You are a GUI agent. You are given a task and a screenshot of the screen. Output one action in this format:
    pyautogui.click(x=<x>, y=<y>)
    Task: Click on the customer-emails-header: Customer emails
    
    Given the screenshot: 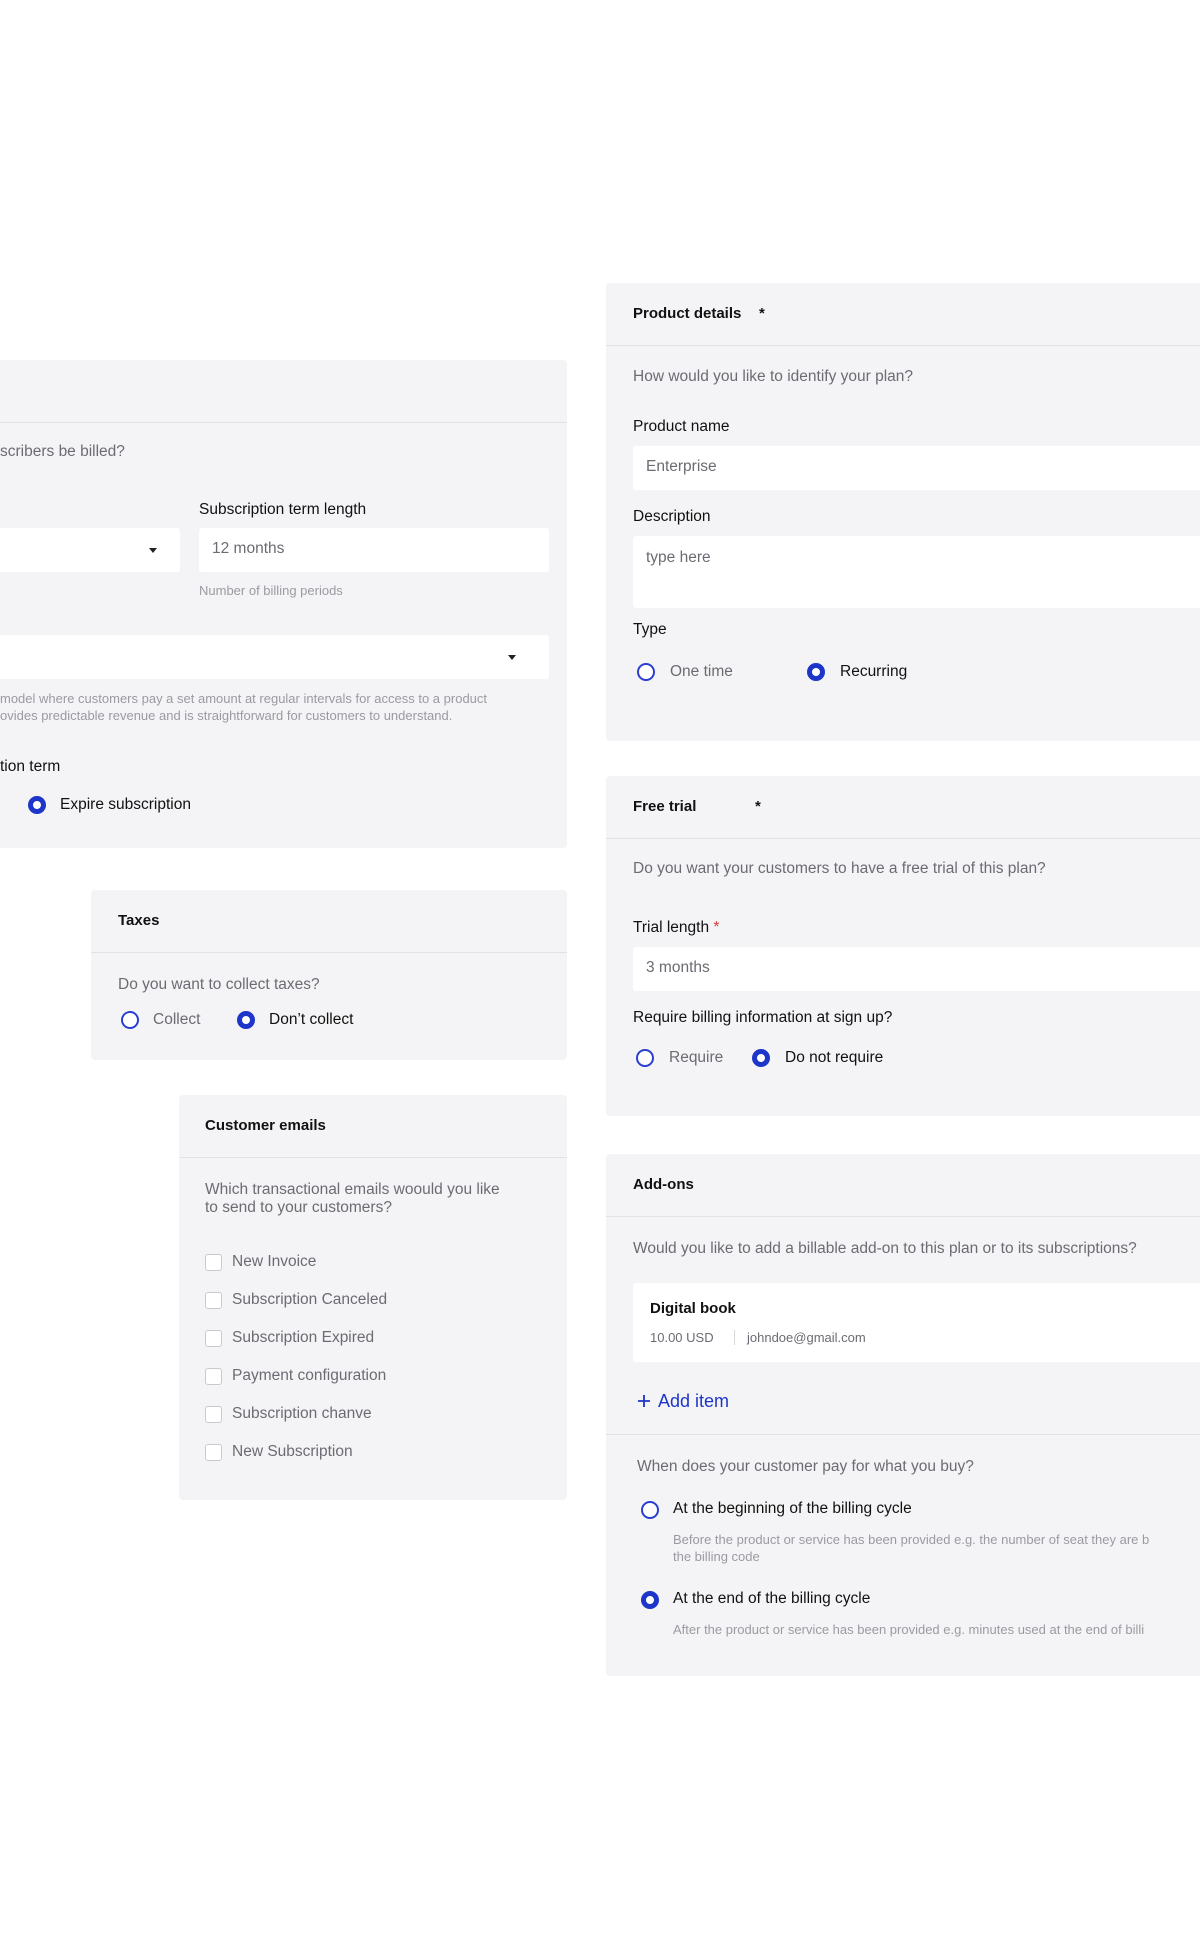 What is the action you would take?
    pyautogui.click(x=373, y=1126)
    